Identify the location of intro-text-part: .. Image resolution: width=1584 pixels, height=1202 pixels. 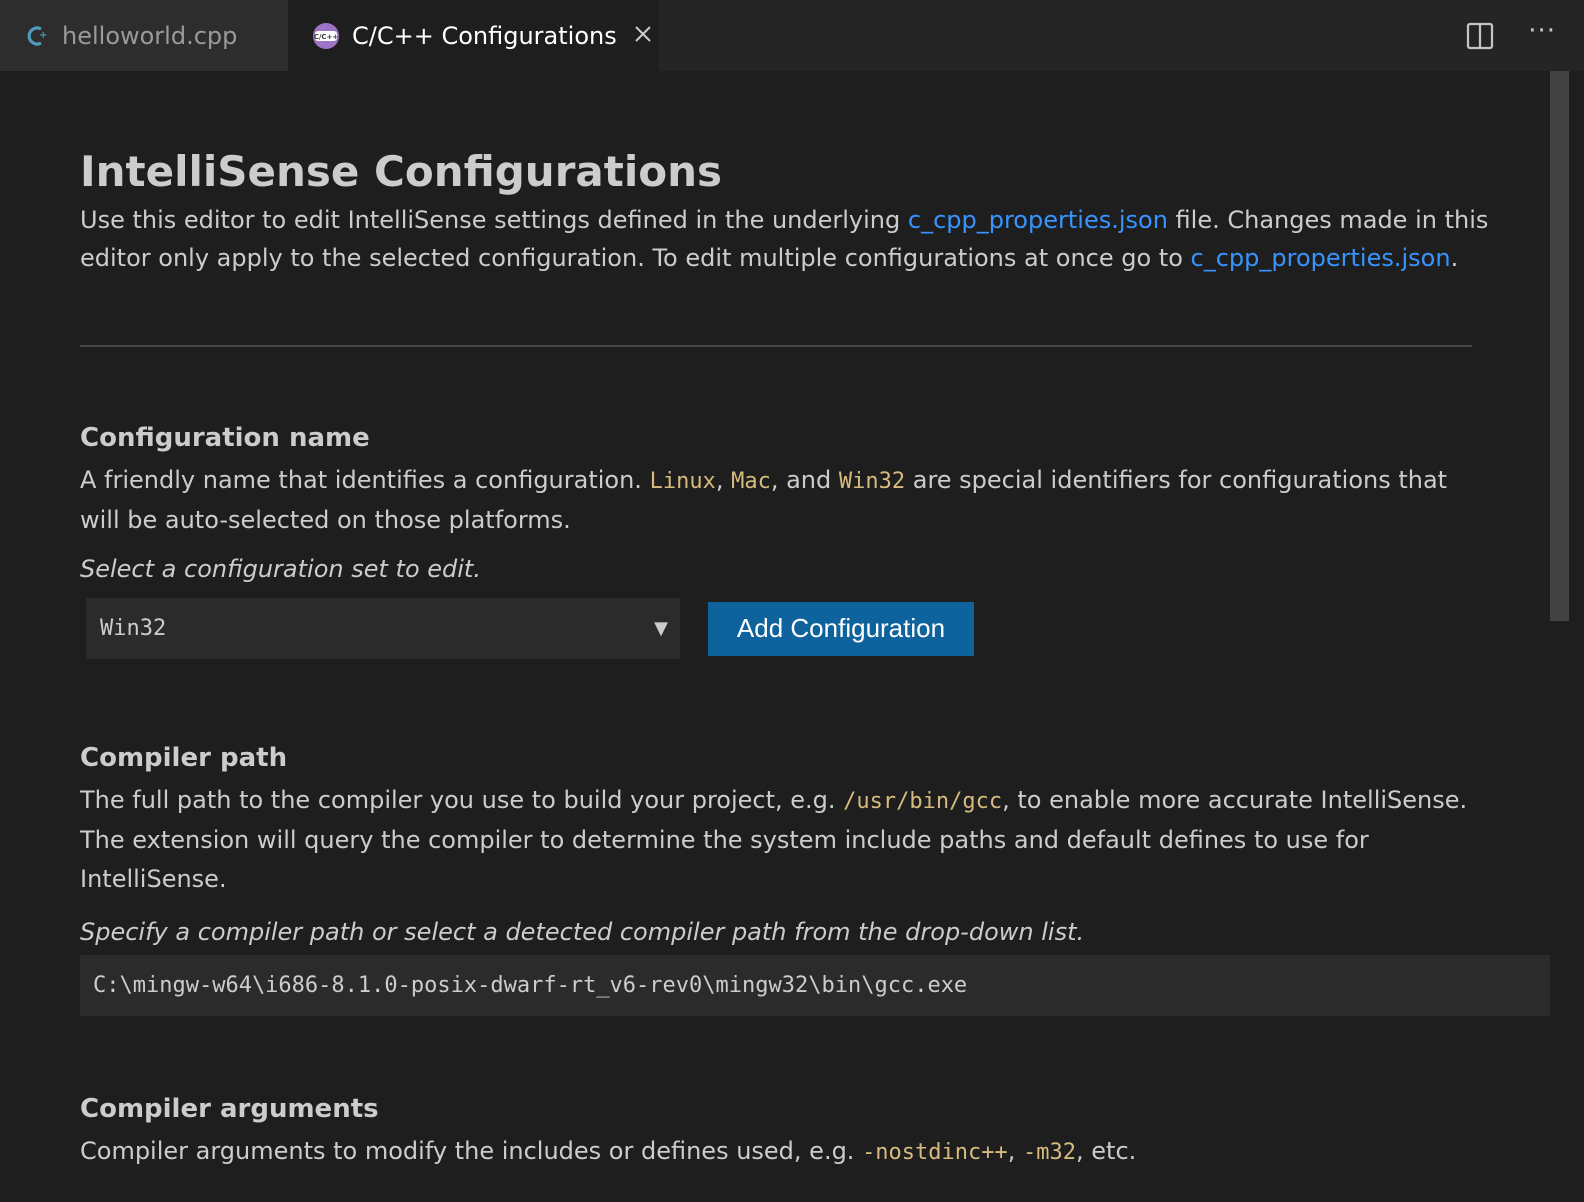
(1454, 258).